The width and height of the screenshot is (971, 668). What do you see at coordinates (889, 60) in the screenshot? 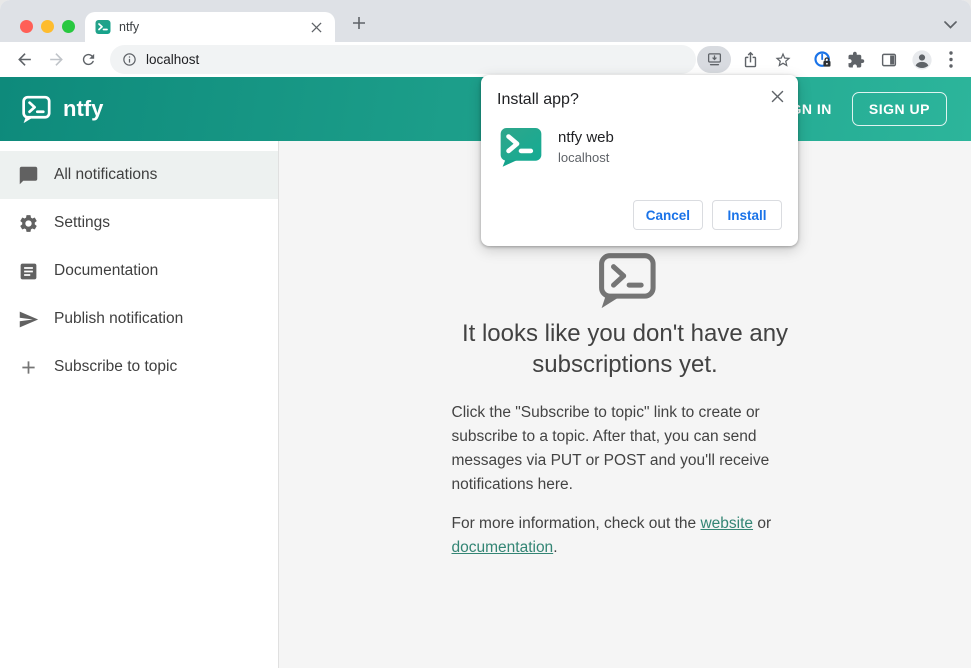
I see `side-panel-icon` at bounding box center [889, 60].